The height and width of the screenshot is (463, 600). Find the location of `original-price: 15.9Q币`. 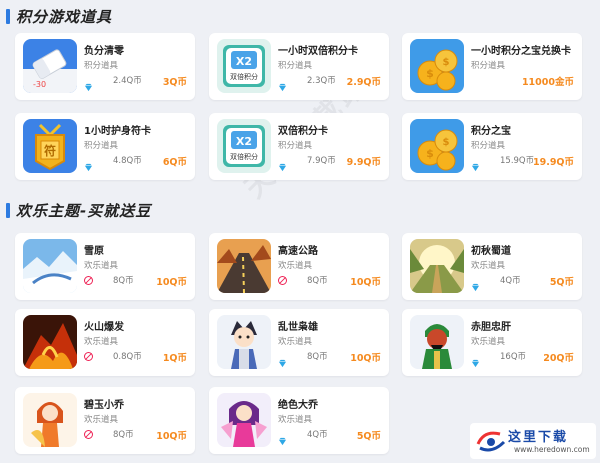

original-price: 15.9Q币 is located at coordinates (517, 161).